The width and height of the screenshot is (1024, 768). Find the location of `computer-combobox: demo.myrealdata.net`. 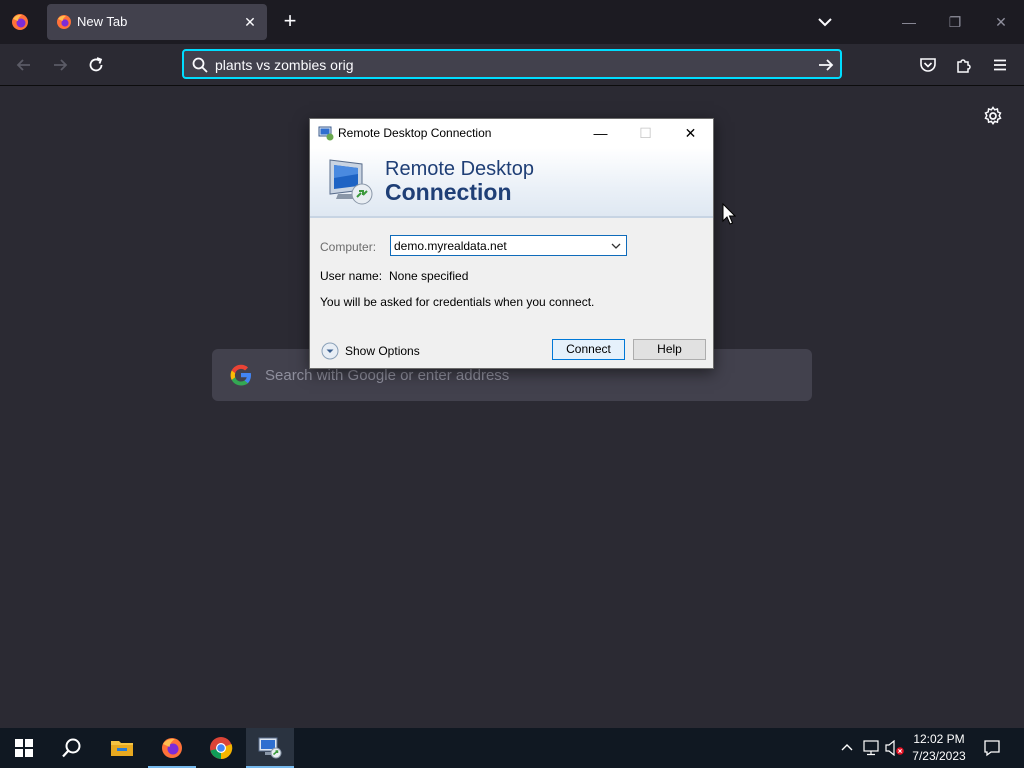

computer-combobox: demo.myrealdata.net is located at coordinates (508, 245).